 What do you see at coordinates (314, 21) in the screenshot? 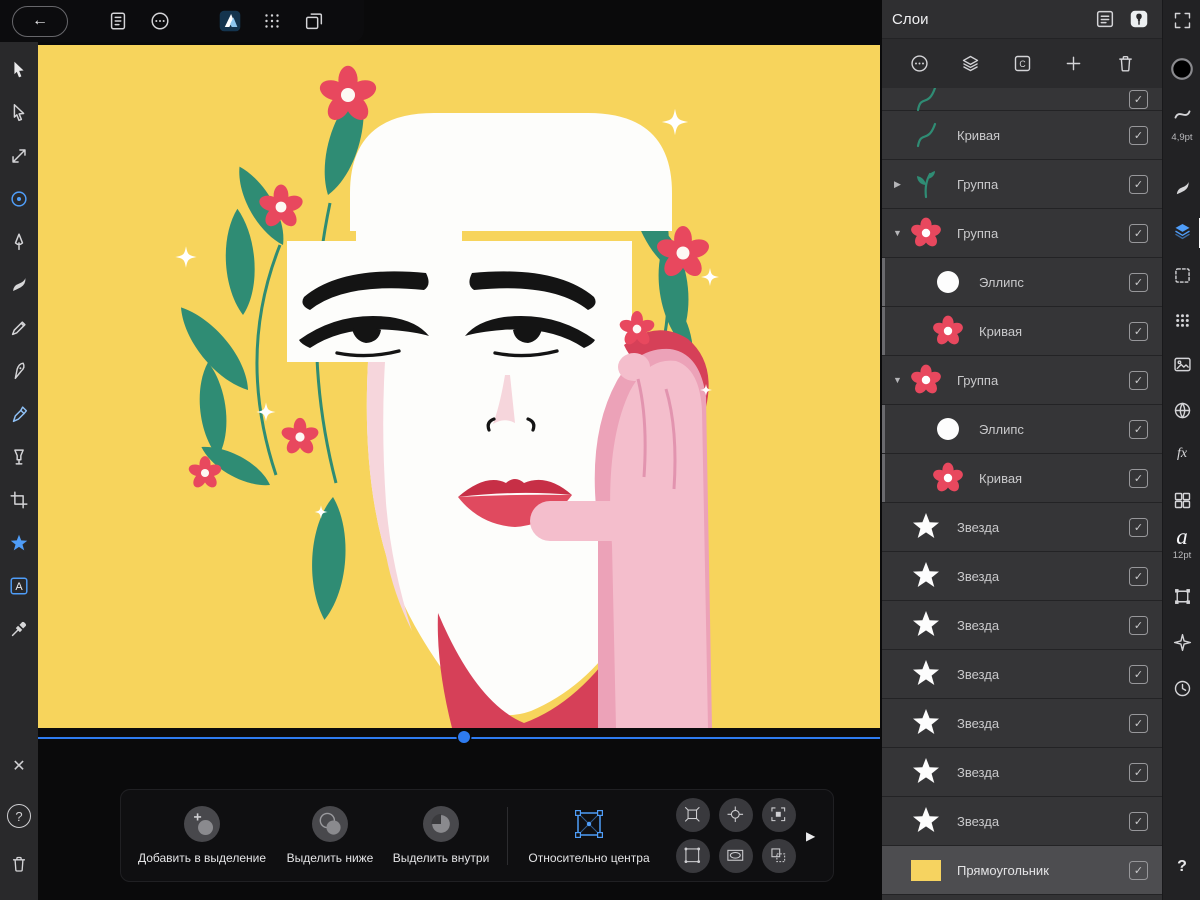
I see `duplicate-icon` at bounding box center [314, 21].